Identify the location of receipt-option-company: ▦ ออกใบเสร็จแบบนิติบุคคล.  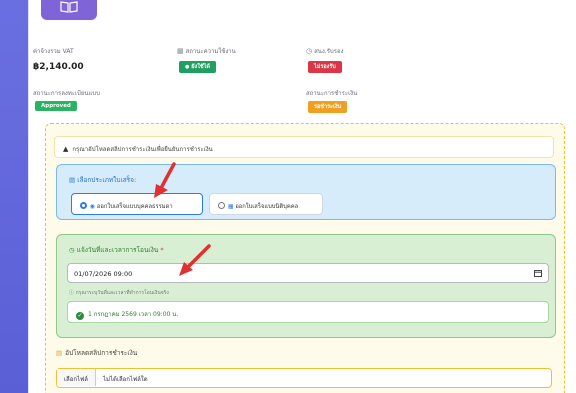
(266, 204).